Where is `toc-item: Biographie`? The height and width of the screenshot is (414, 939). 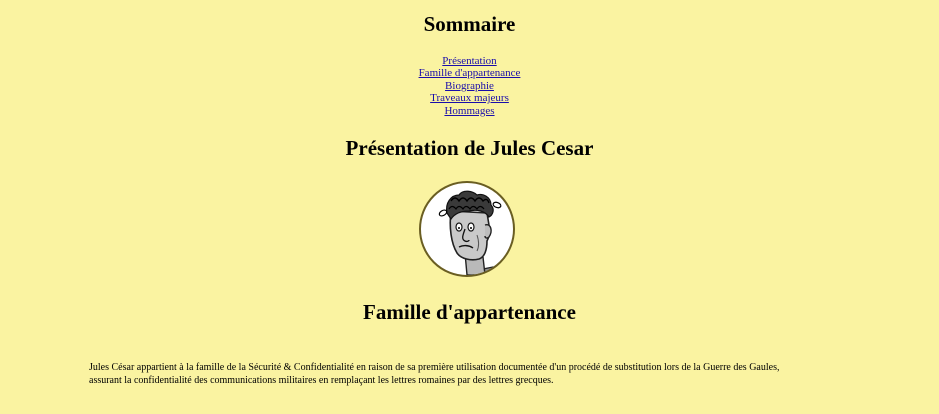
toc-item: Biographie is located at coordinates (469, 86).